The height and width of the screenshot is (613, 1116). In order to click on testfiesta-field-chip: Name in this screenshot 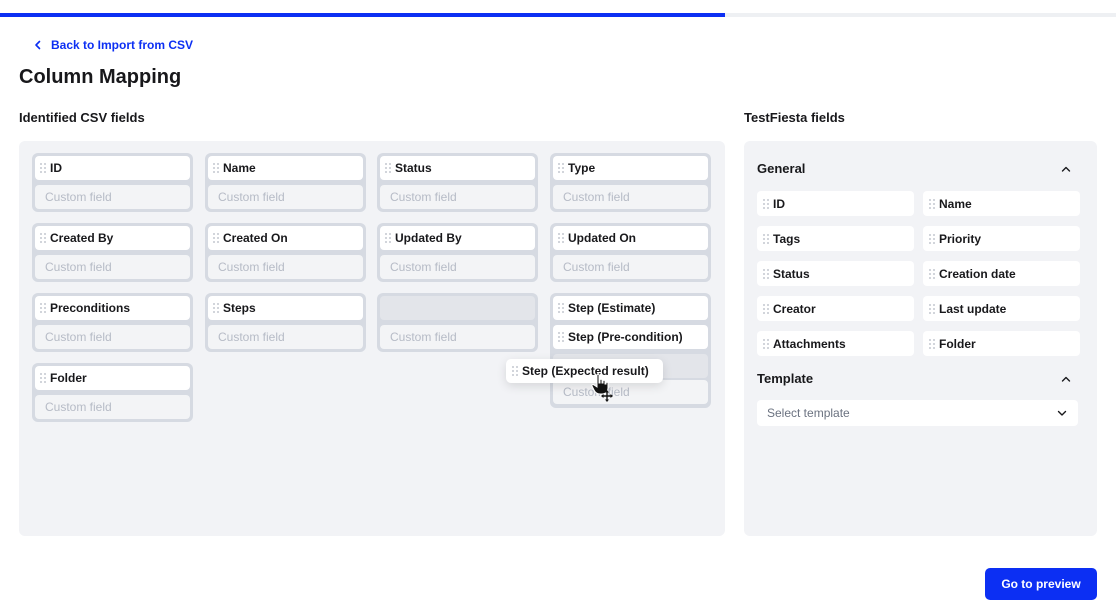, I will do `click(1001, 203)`.